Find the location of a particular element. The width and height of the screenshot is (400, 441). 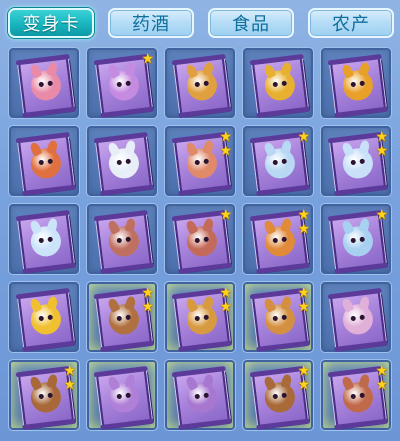

white-unicorn-icon is located at coordinates (123, 160).